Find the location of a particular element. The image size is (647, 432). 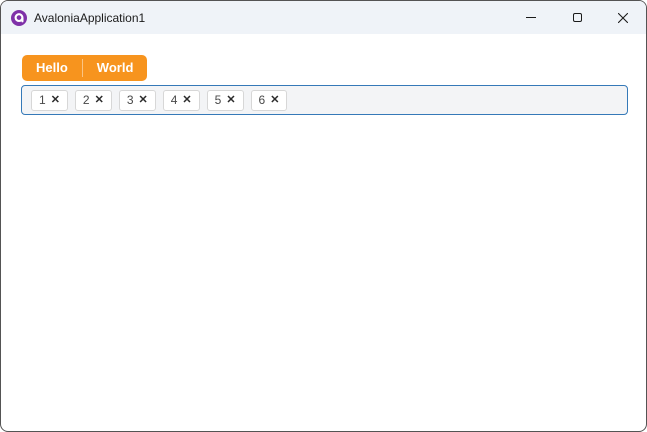

chip-label: 6 is located at coordinates (262, 100).